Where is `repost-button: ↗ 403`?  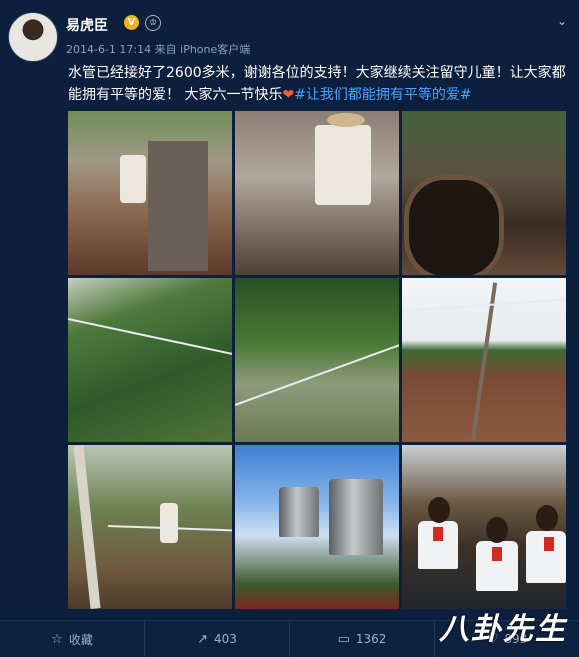 repost-button: ↗ 403 is located at coordinates (217, 639).